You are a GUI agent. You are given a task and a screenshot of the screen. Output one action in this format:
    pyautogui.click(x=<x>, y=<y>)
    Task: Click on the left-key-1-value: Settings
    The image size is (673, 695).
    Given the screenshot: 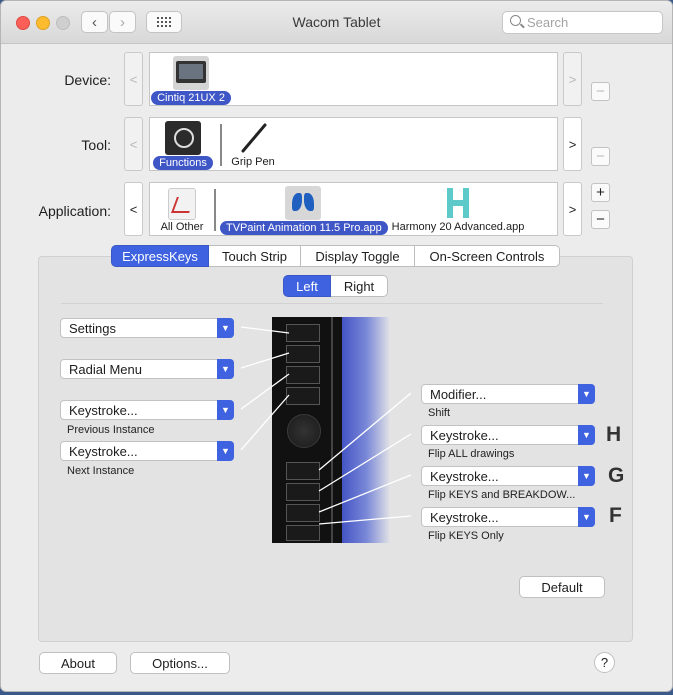 What is the action you would take?
    pyautogui.click(x=92, y=328)
    